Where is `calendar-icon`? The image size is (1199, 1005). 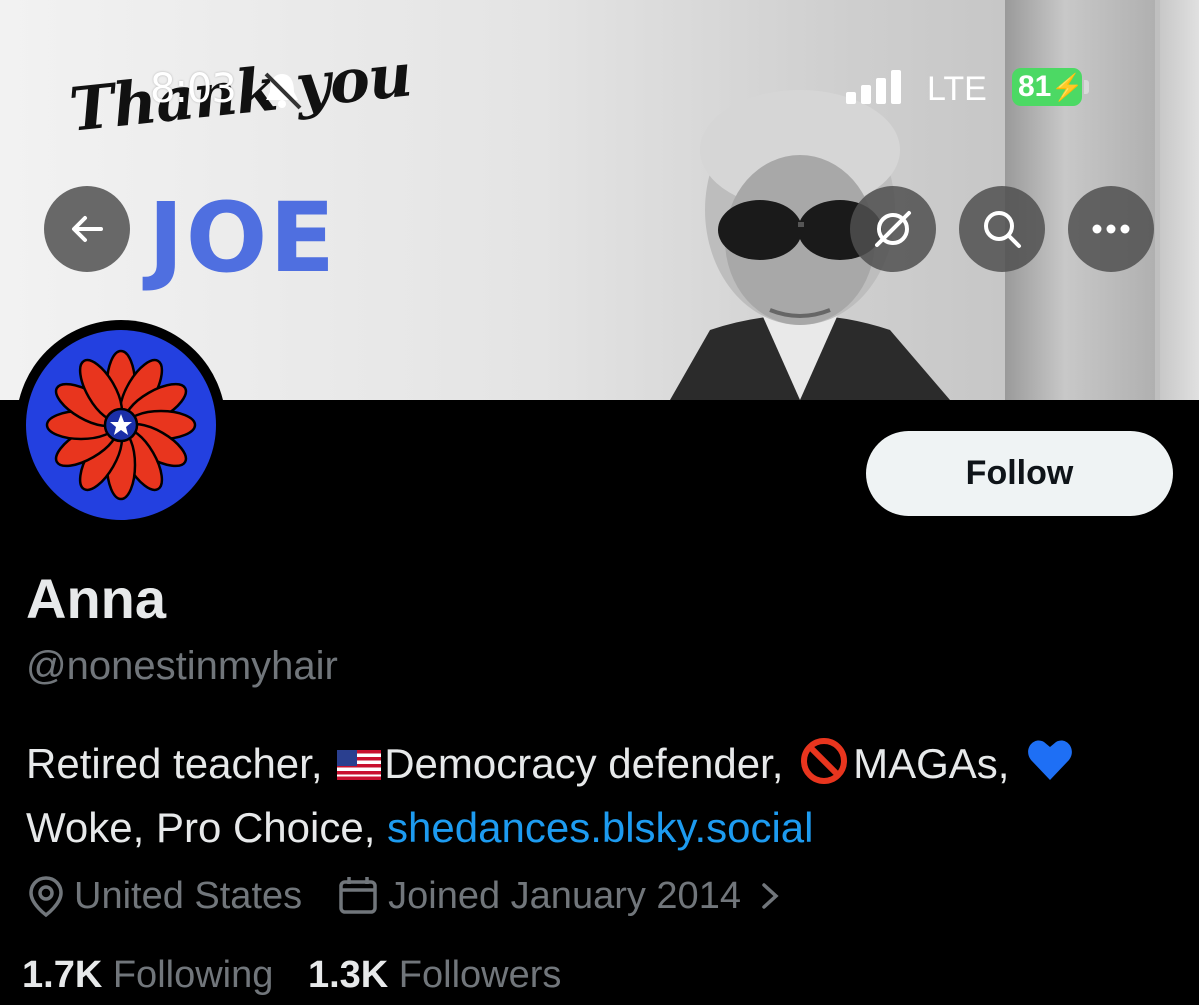 calendar-icon is located at coordinates (358, 895).